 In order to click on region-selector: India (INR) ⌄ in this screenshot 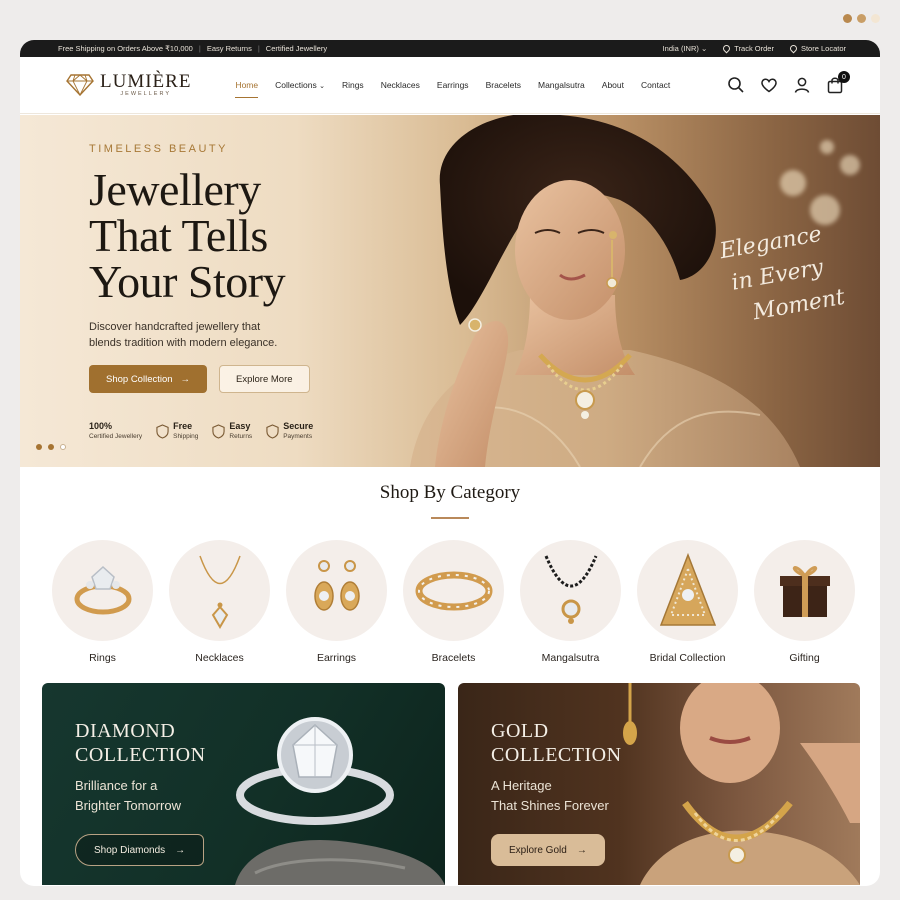, I will do `click(685, 48)`.